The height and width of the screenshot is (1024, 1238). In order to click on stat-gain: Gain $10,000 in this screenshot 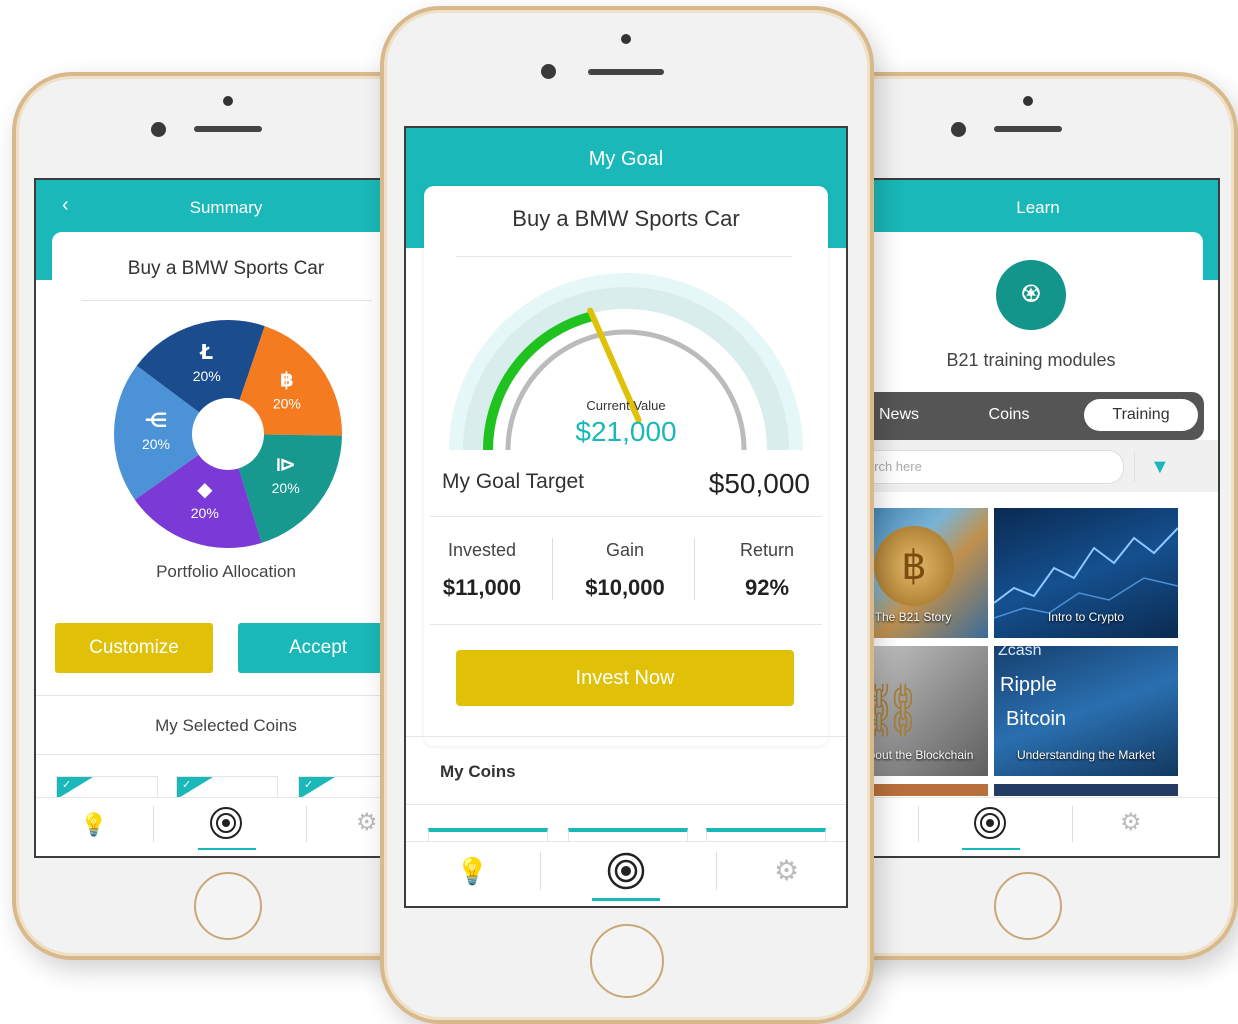, I will do `click(625, 570)`.